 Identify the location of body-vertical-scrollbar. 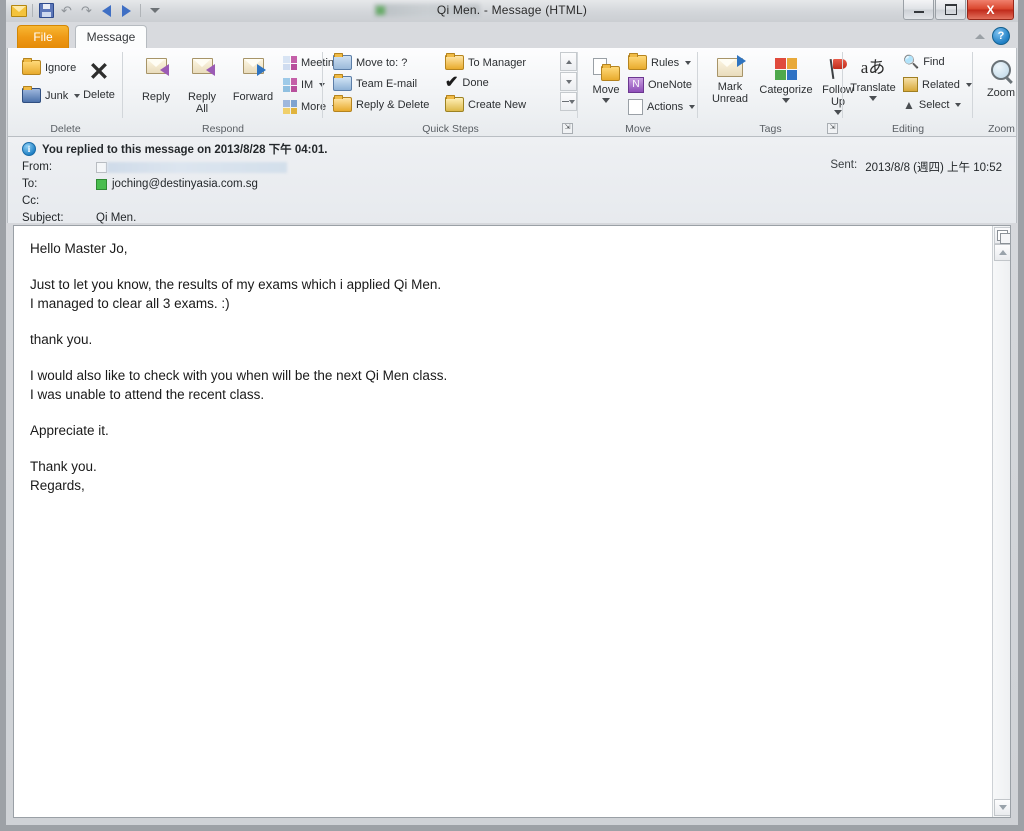
(1001, 521).